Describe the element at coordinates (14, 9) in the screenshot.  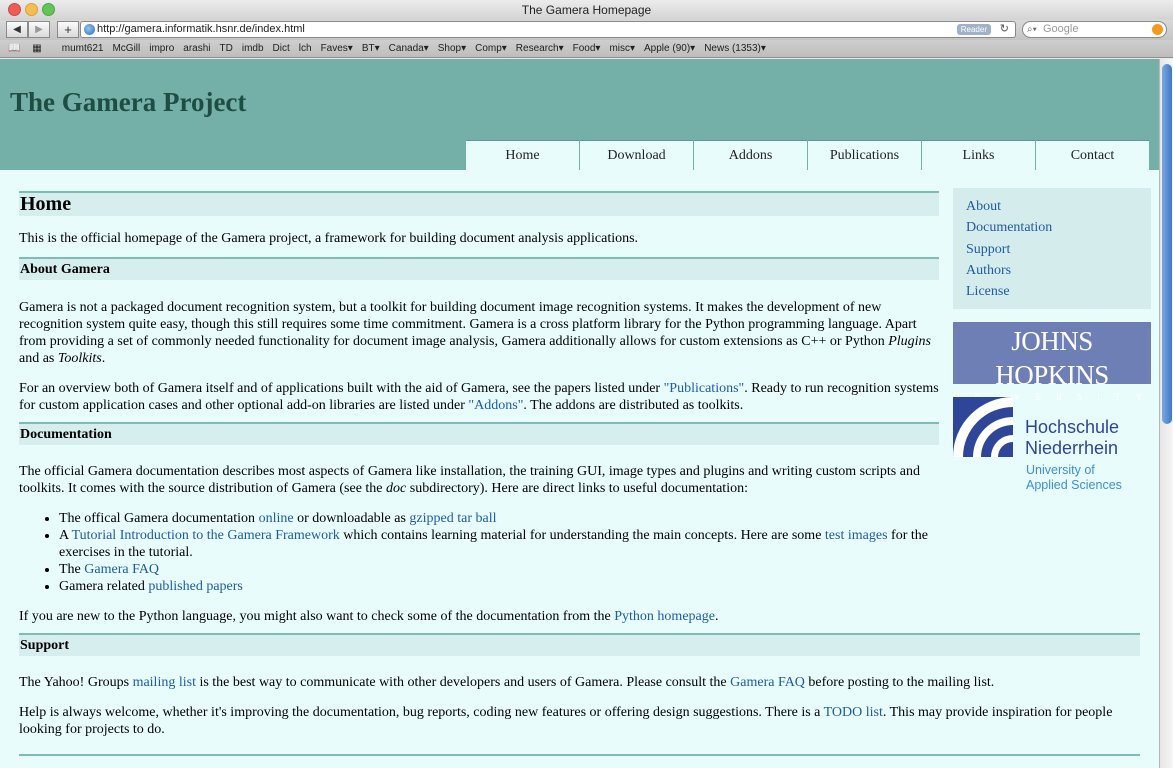
I see `close-window-icon` at that location.